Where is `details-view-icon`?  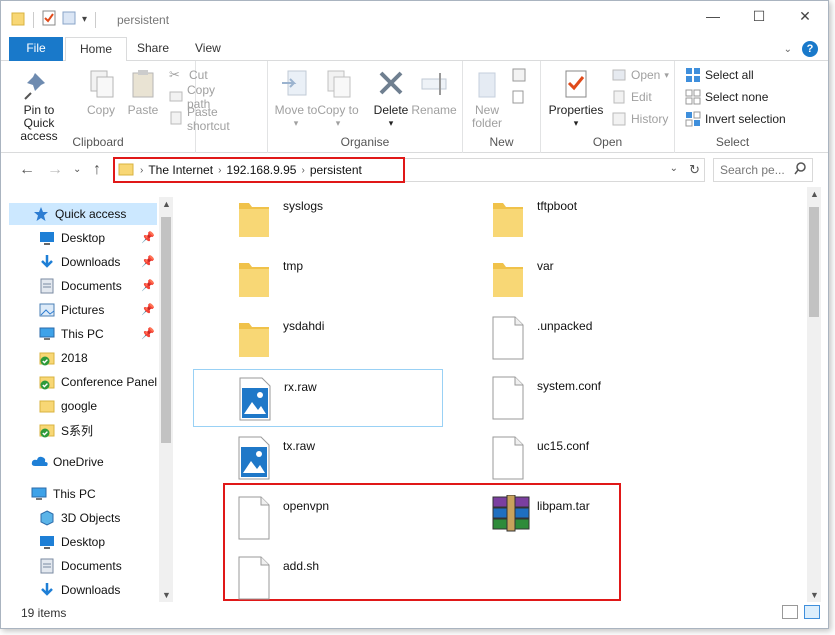 details-view-icon is located at coordinates (790, 612).